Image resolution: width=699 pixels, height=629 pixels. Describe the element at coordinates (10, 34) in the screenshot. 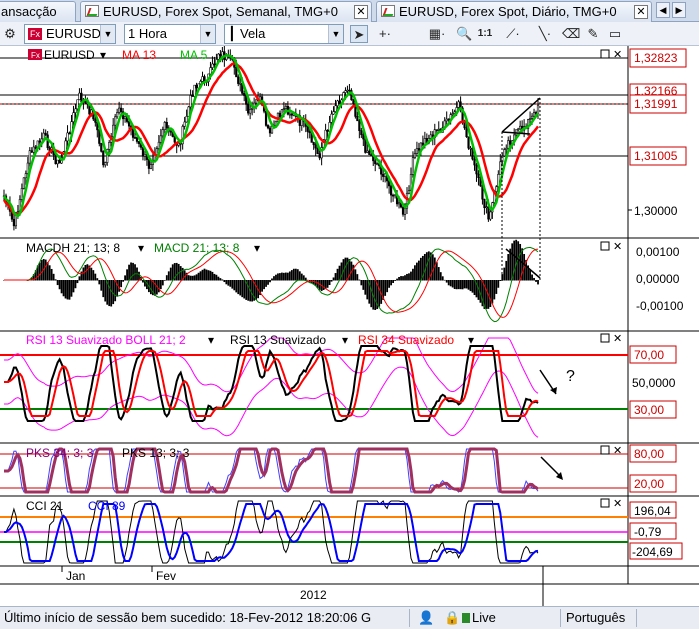

I see `settings-icon: ⚙` at that location.